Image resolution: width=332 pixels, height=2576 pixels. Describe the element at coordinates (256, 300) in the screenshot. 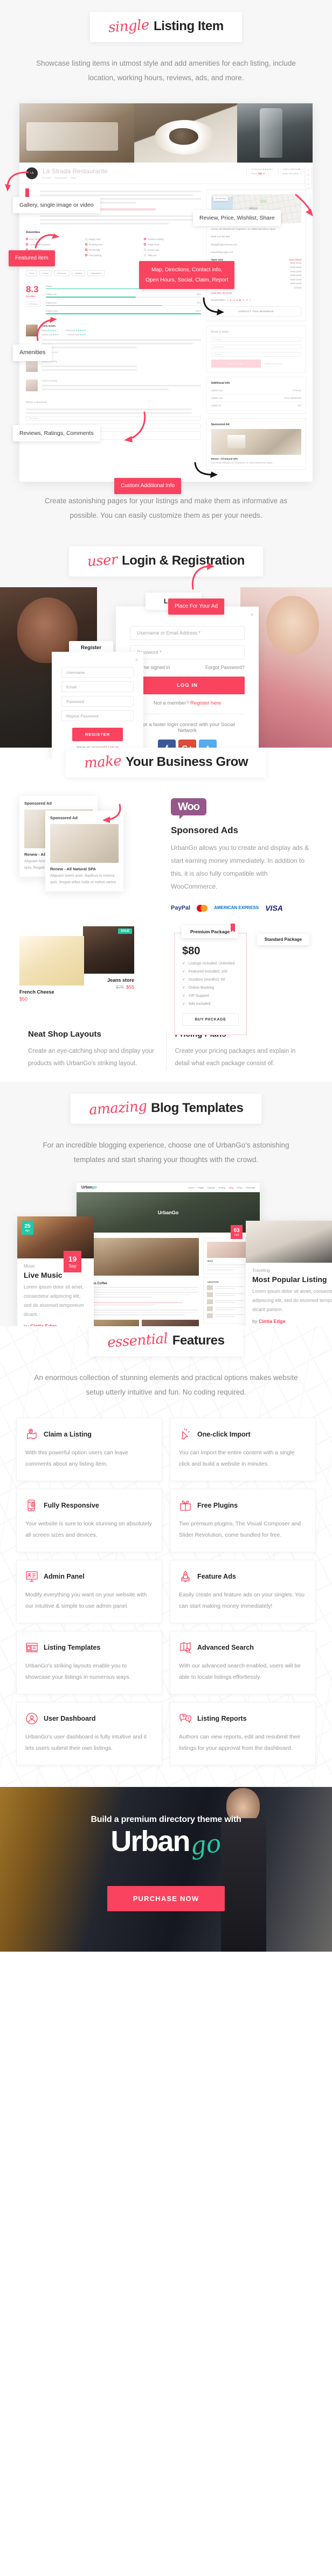

I see `social-profiles: Social Profiles: f ◎ ✦ ● ▶ G ℗ v` at that location.